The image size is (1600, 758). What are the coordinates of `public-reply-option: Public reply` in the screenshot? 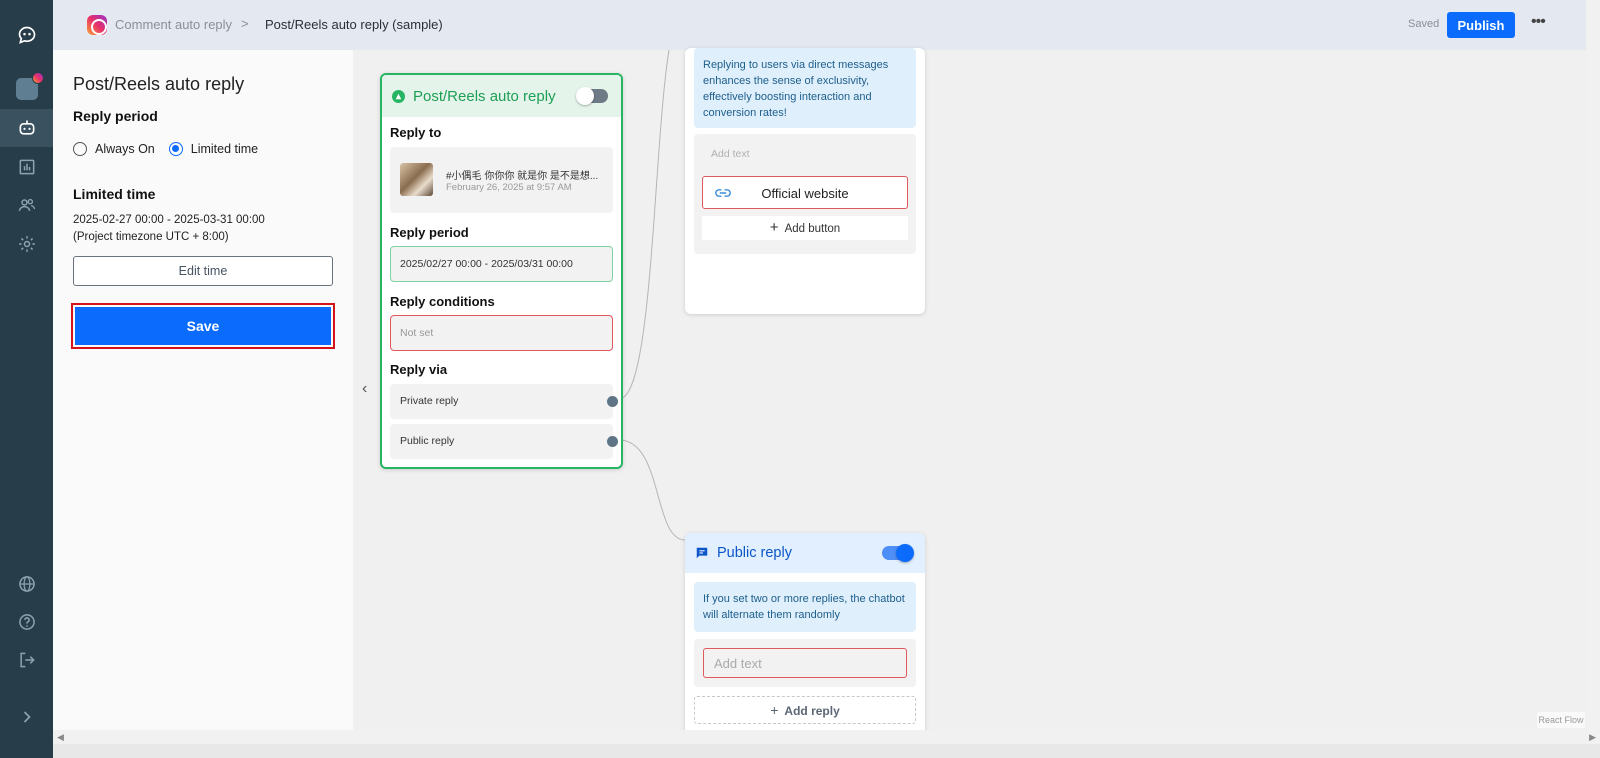 It's located at (504, 441).